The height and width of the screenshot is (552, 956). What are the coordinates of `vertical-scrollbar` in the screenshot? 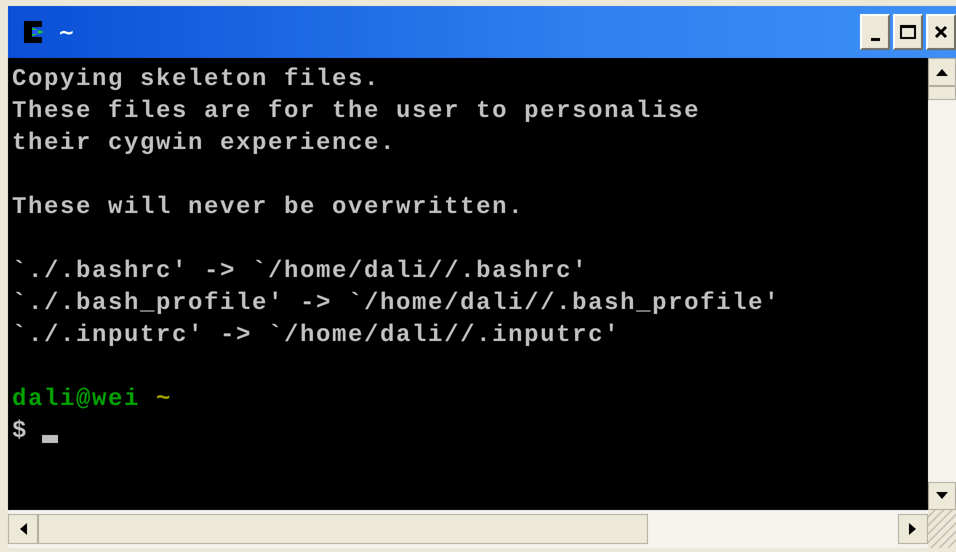 It's located at (942, 284).